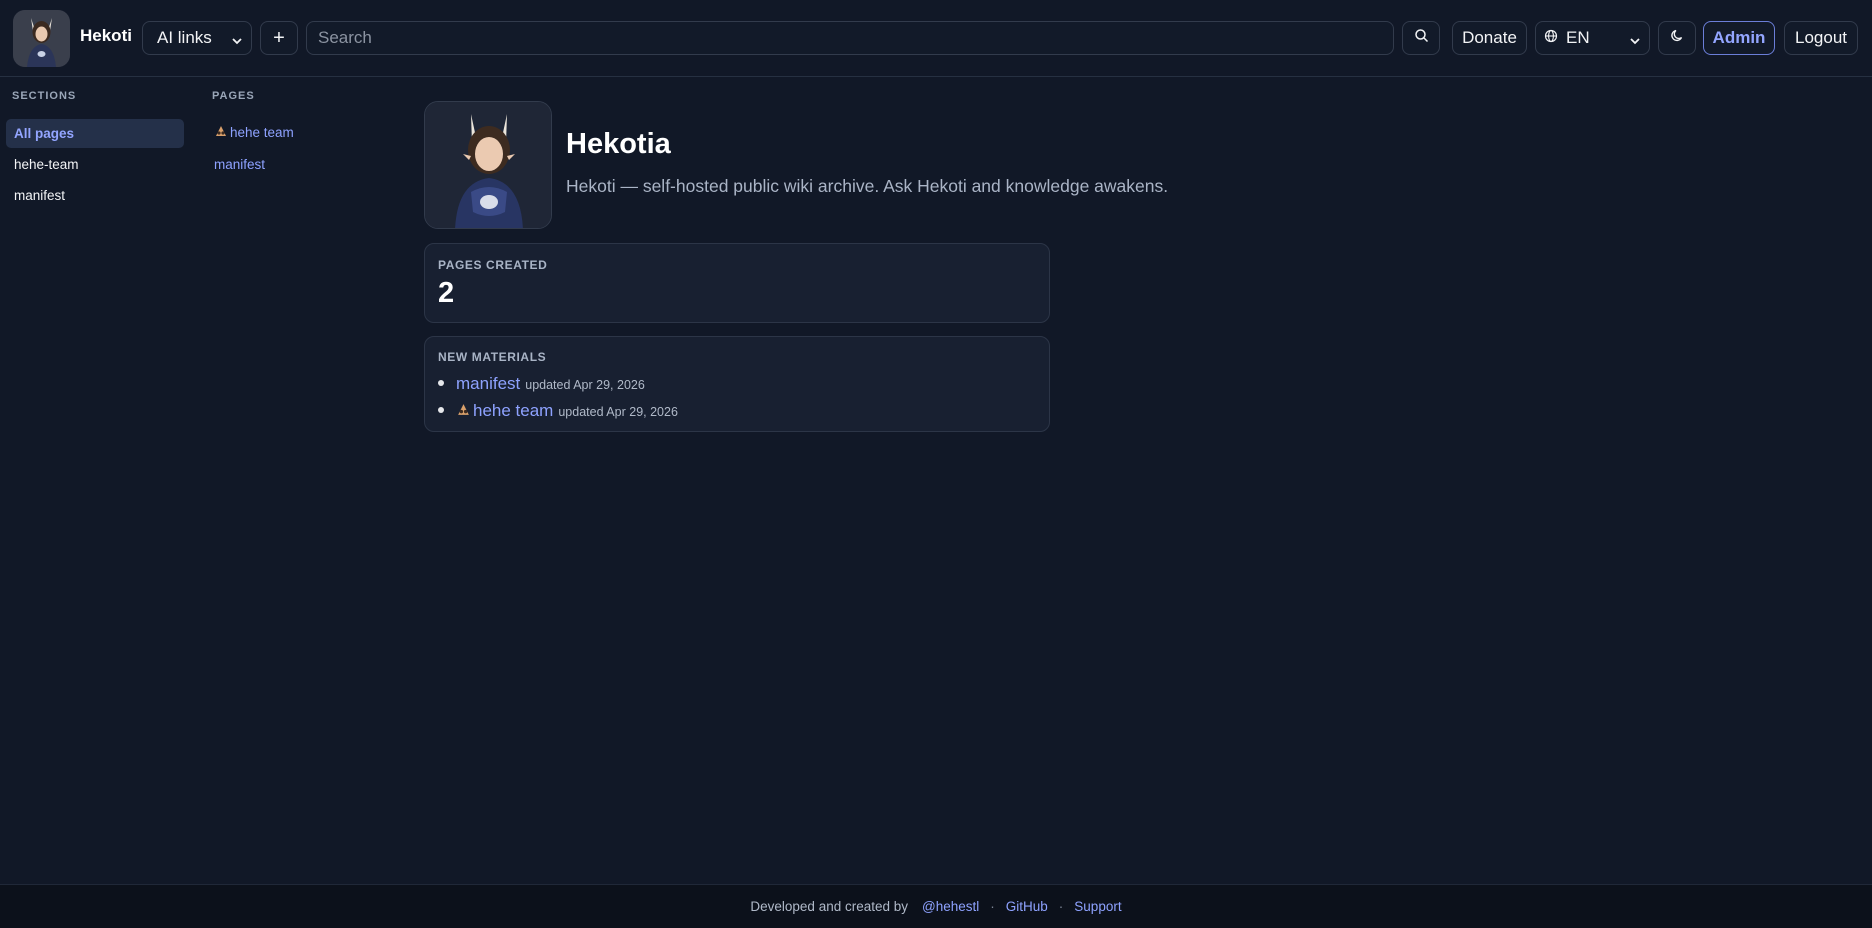 The height and width of the screenshot is (928, 1872). Describe the element at coordinates (446, 293) in the screenshot. I see `pages-created-value: 2` at that location.